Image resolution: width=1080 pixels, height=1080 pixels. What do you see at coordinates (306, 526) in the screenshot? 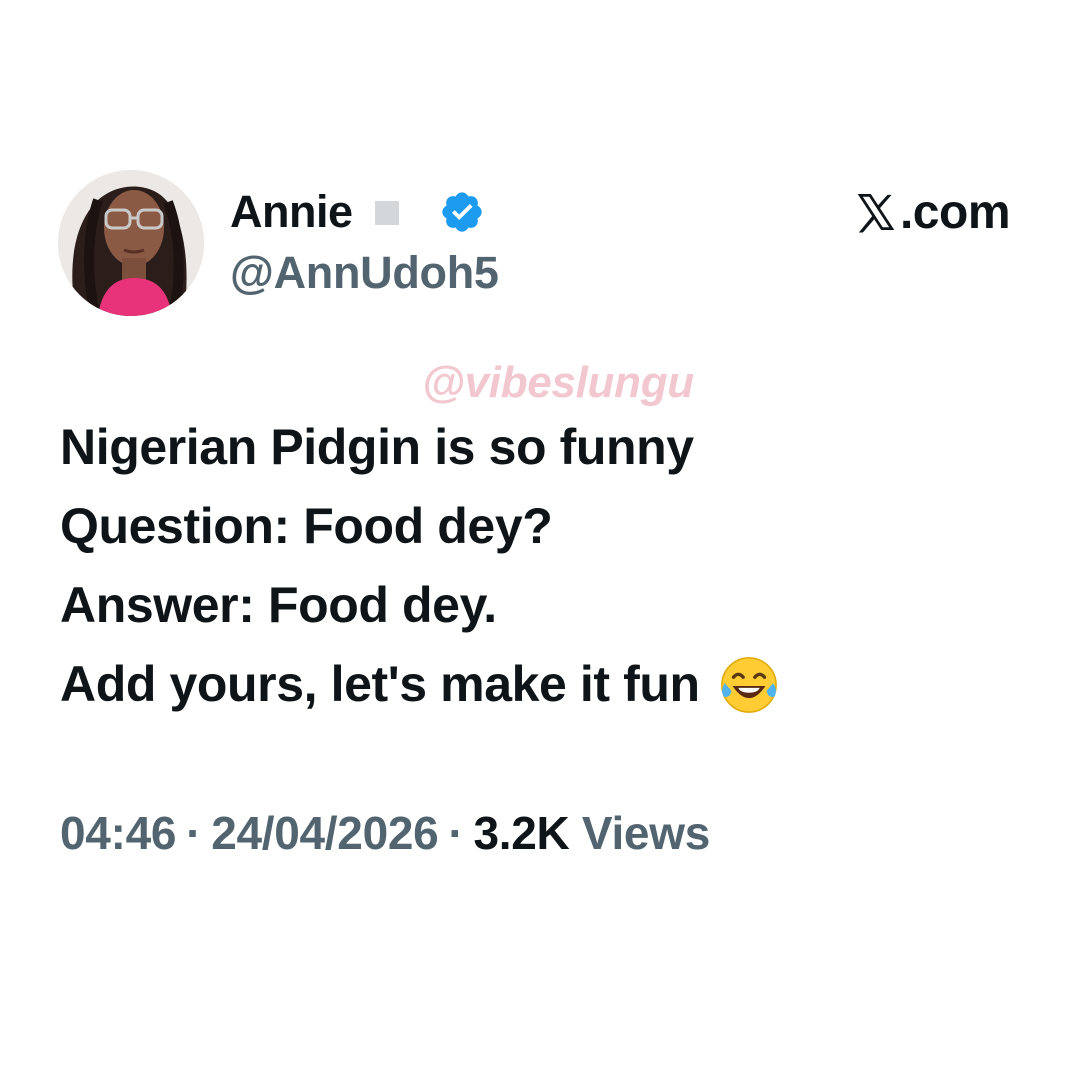
I see `tweet-line: Question: Food dey?` at bounding box center [306, 526].